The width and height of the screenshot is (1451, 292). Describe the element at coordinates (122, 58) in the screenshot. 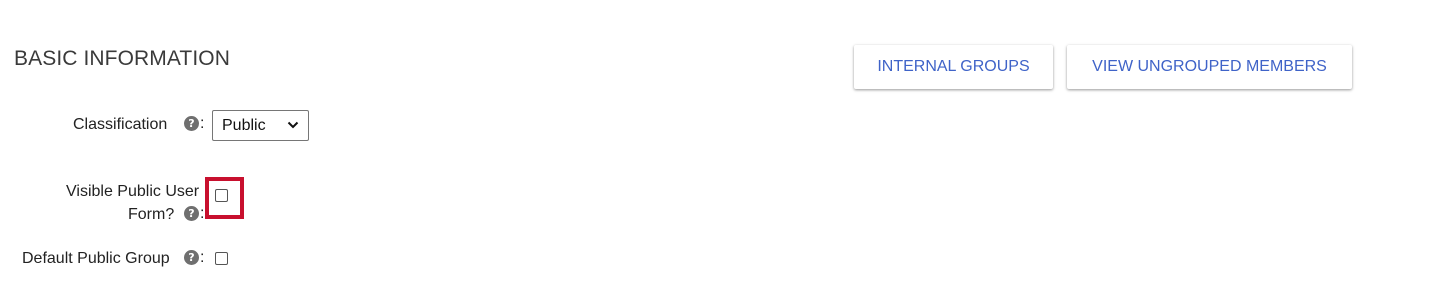

I see `section-title: BASIC INFORMATION` at that location.